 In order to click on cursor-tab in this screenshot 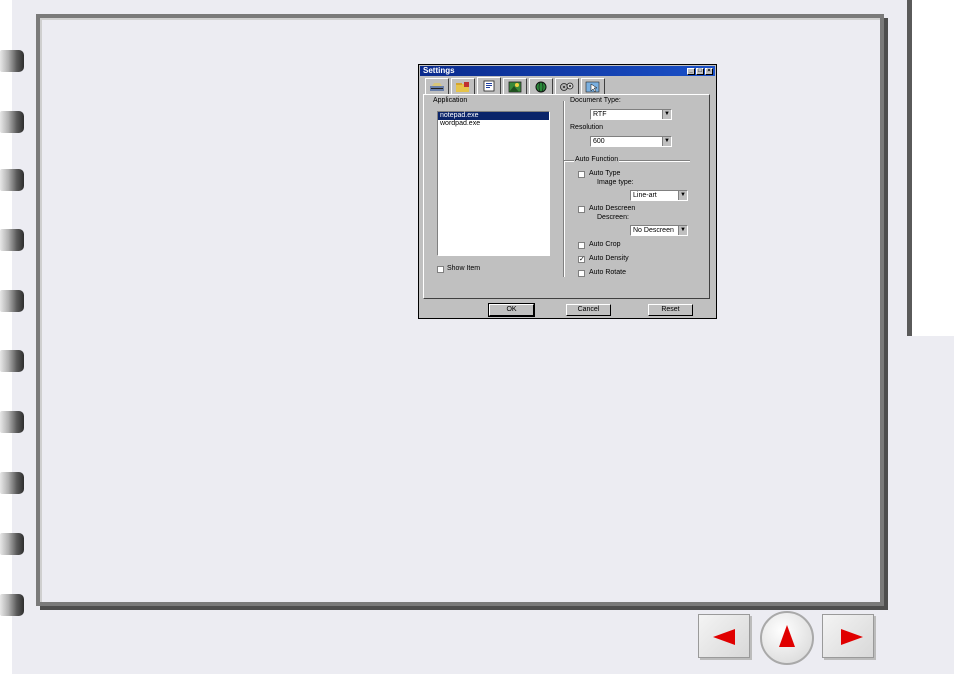, I will do `click(593, 86)`.